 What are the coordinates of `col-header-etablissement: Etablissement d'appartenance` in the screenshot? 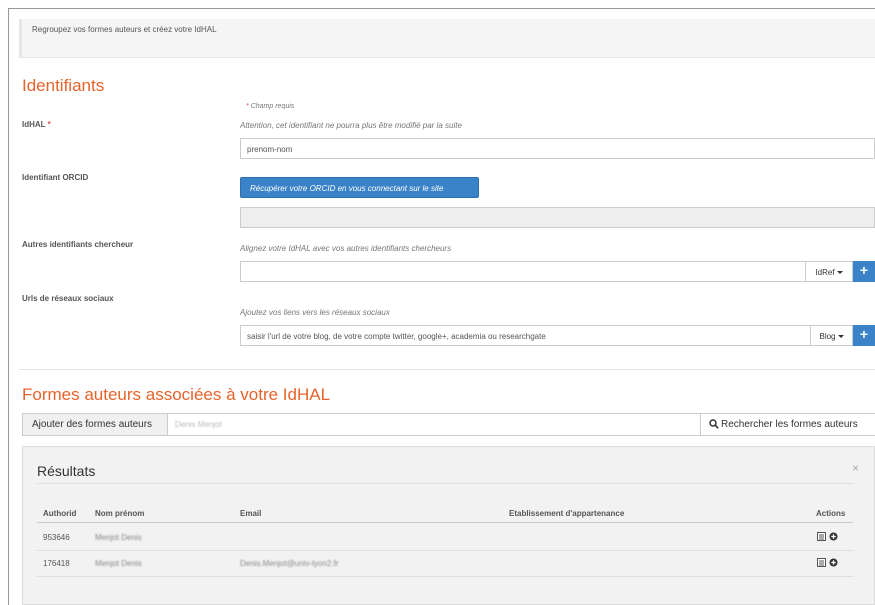 It's located at (567, 513).